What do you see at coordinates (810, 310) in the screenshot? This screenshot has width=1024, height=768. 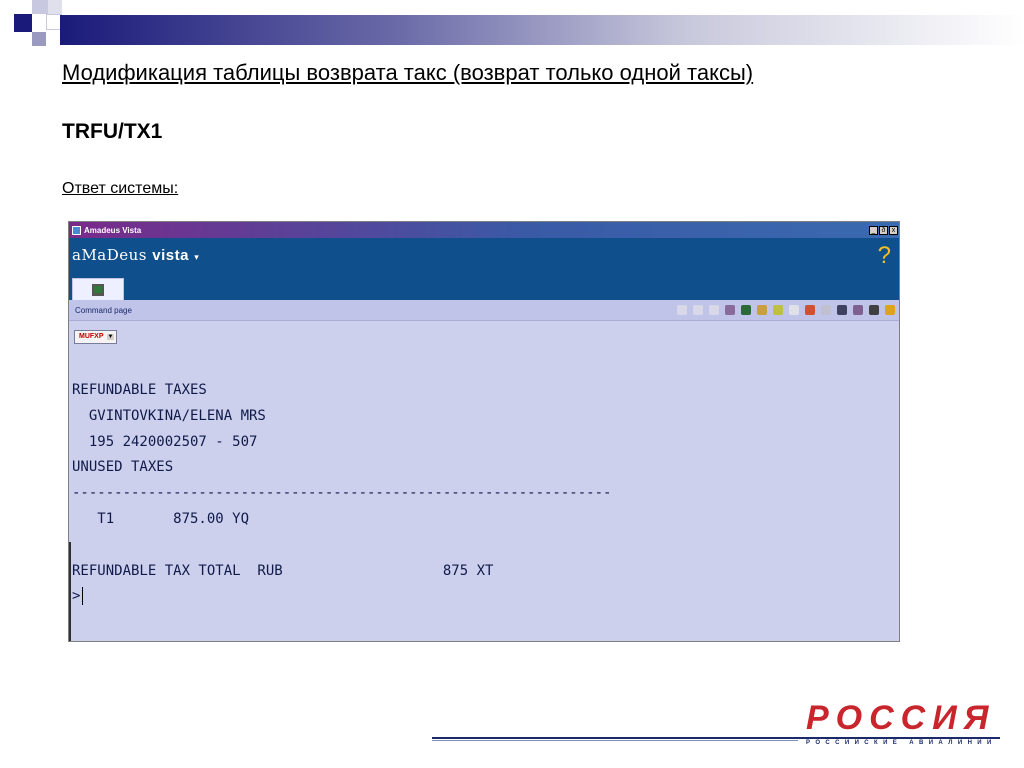 I see `globe-icon` at bounding box center [810, 310].